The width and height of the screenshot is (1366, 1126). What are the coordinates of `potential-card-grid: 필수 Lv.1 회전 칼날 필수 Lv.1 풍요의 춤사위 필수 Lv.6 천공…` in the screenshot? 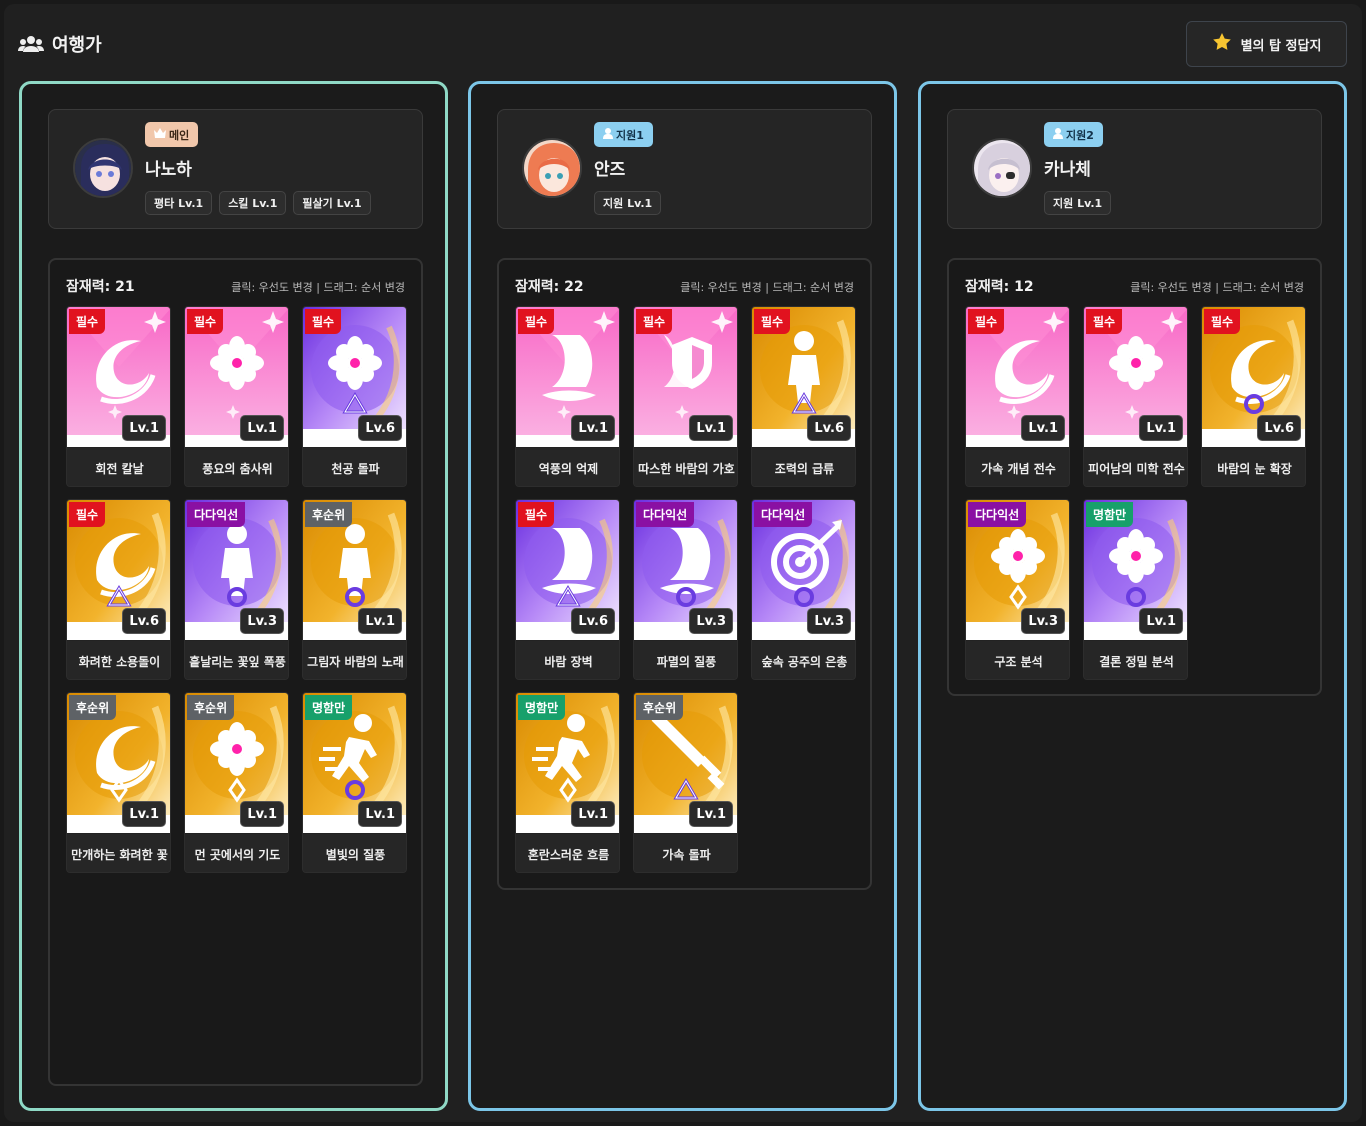 It's located at (236, 589).